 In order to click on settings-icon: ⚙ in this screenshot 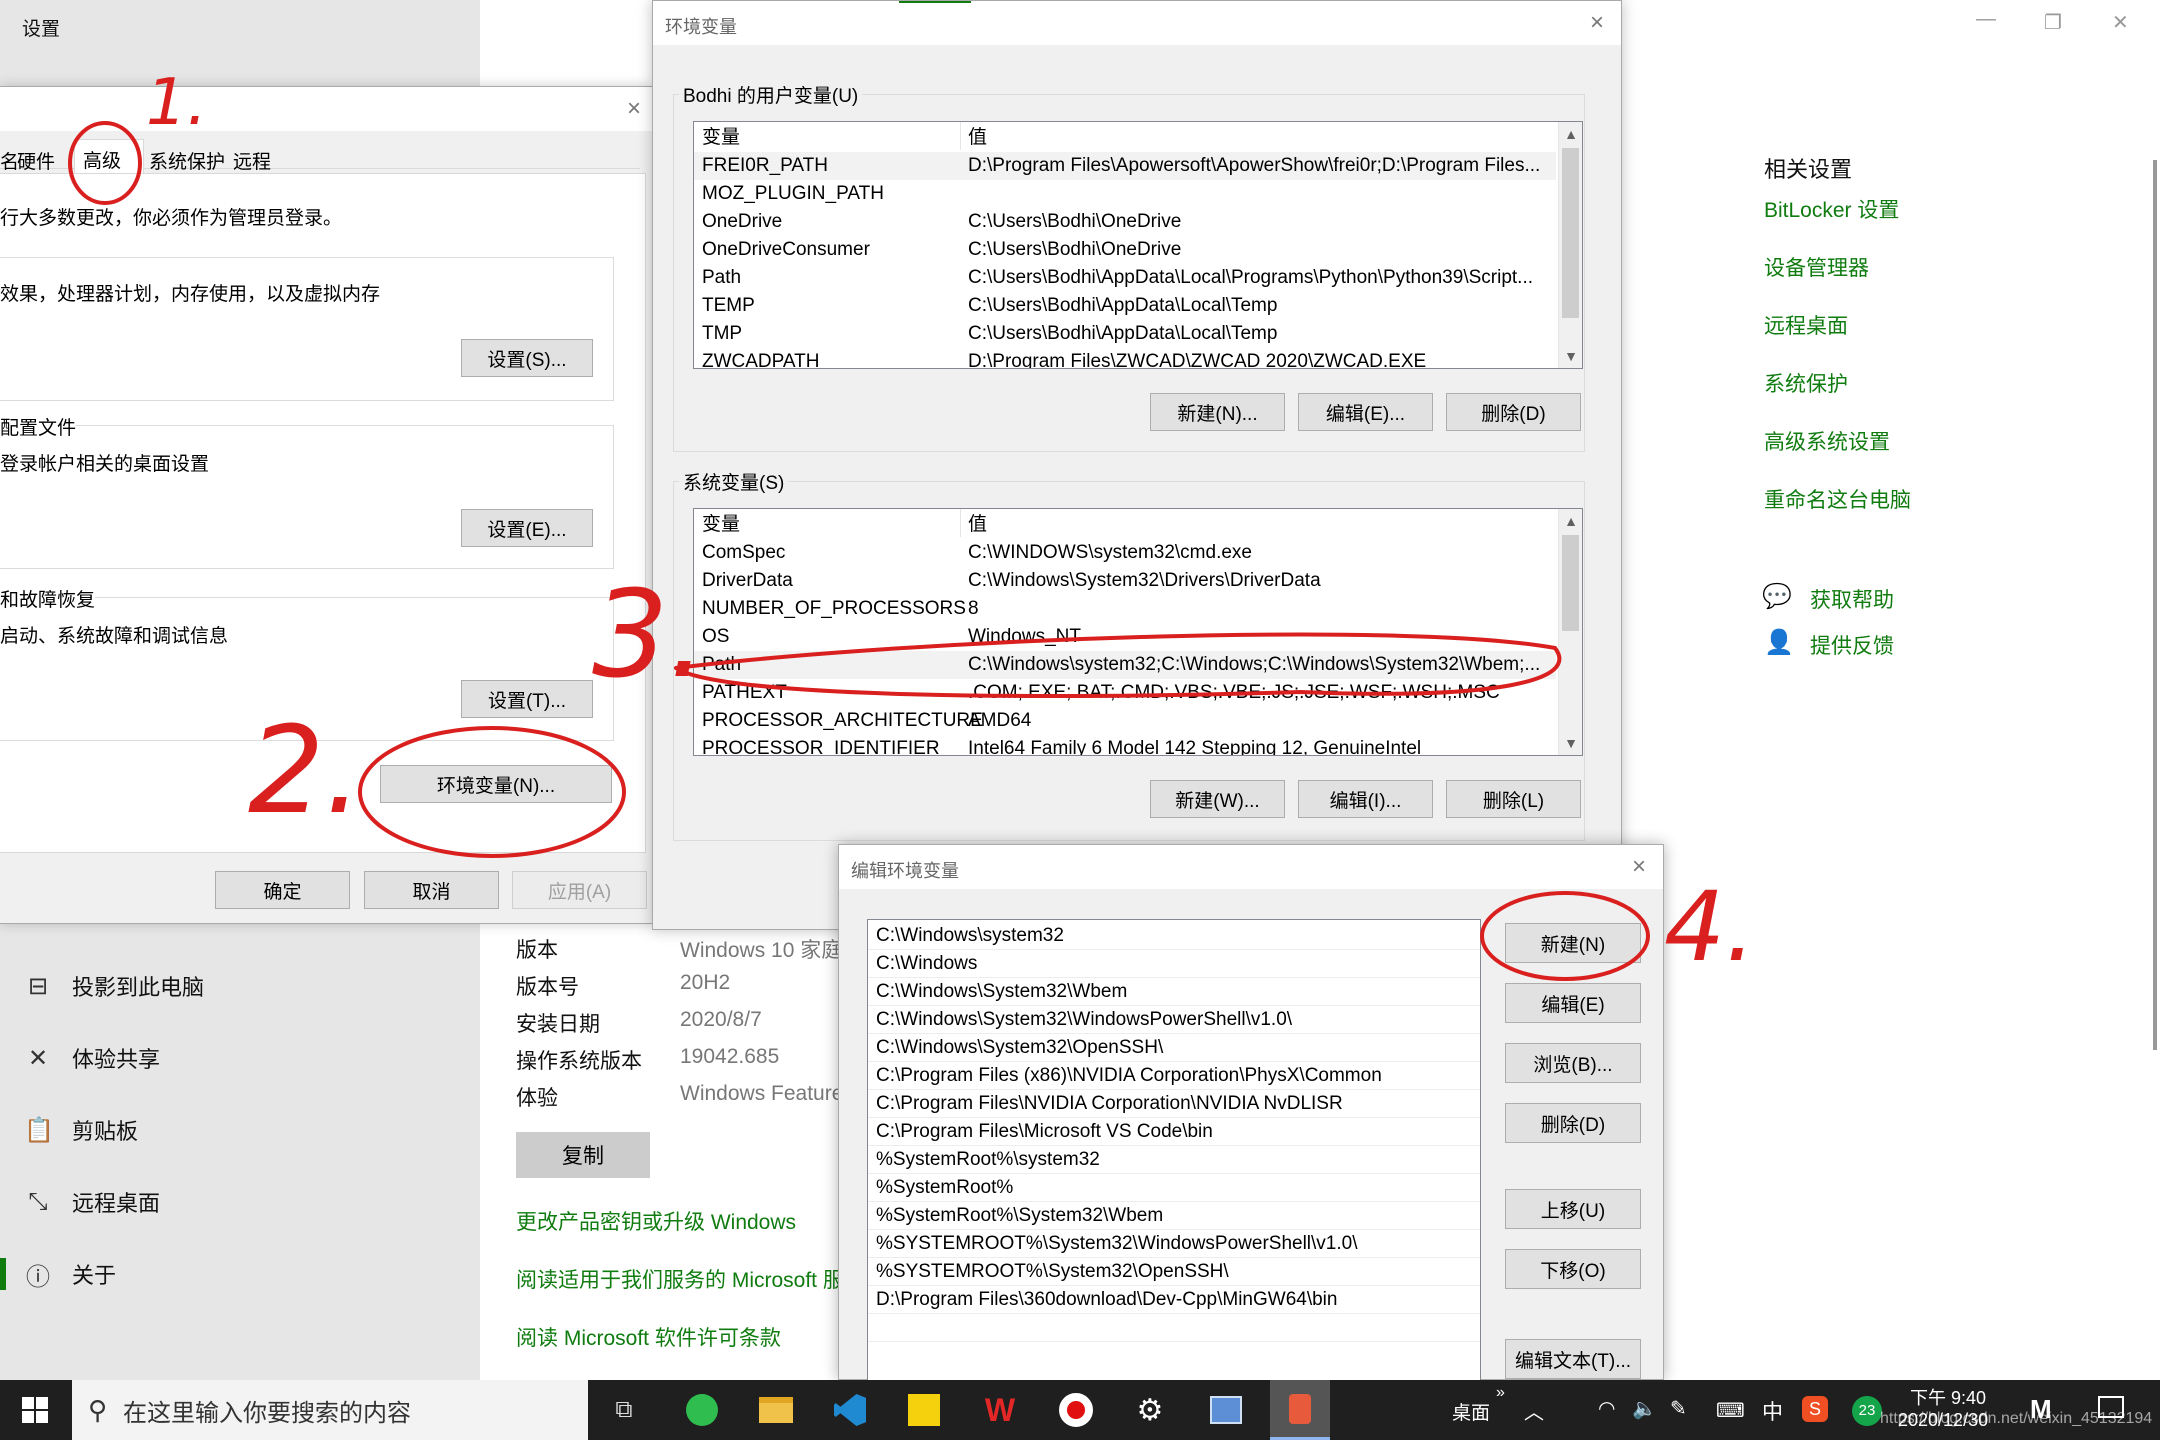, I will do `click(1150, 1410)`.